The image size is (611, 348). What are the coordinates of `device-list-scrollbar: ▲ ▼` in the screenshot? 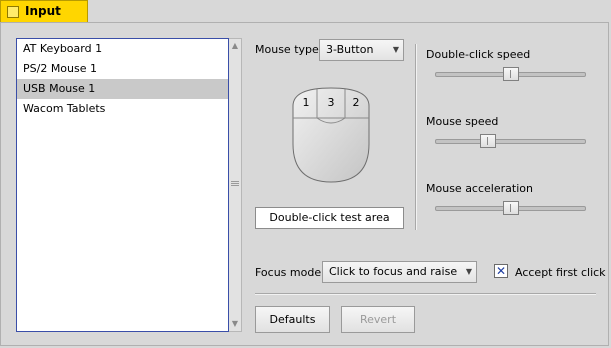 It's located at (235, 185).